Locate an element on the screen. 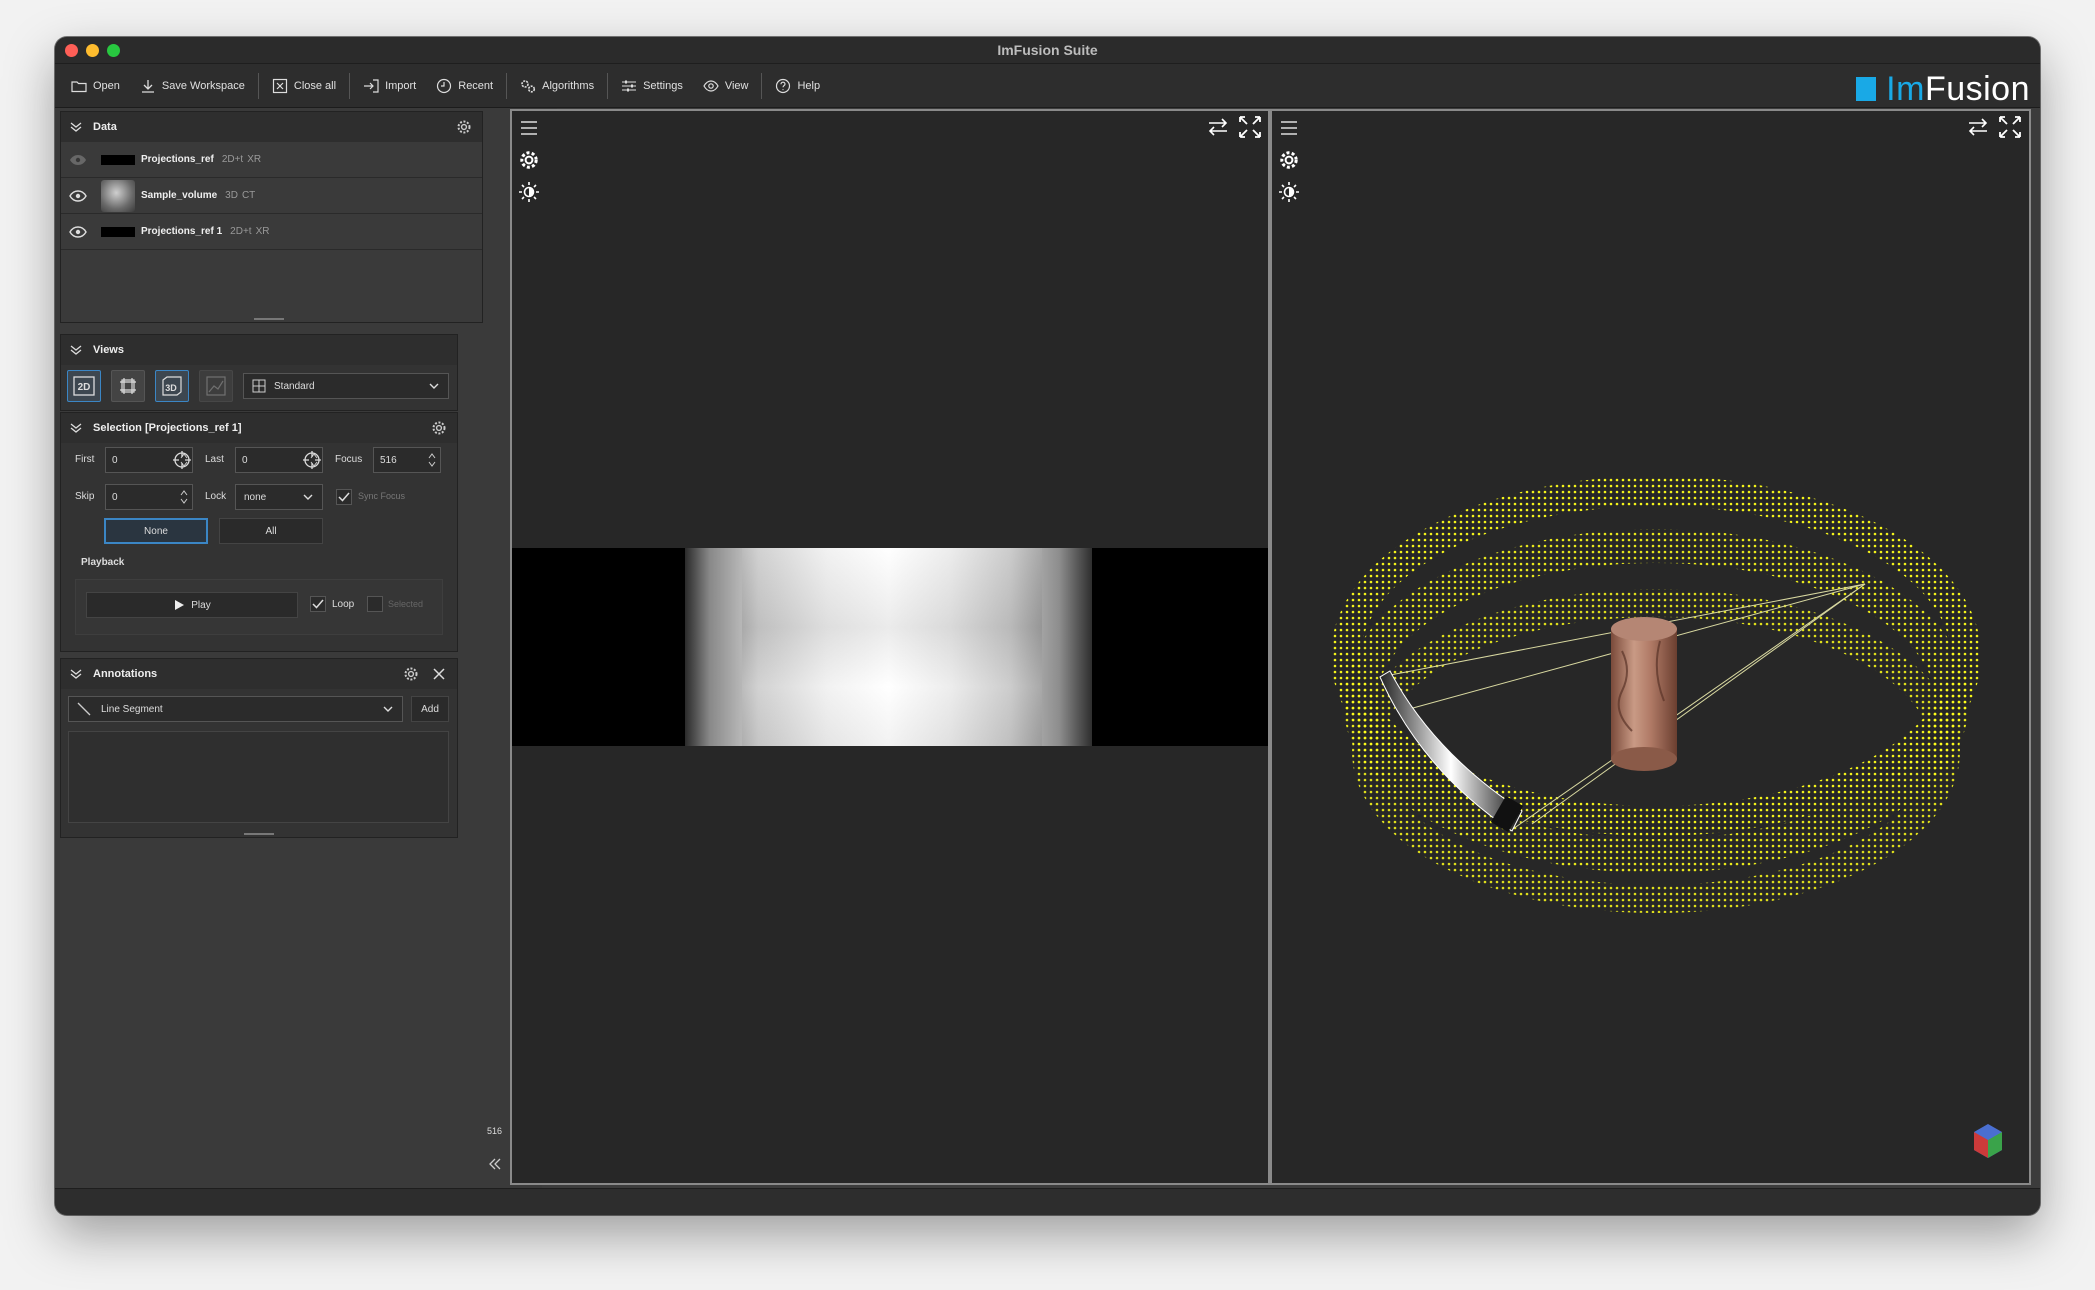 This screenshot has height=1290, width=2095. window-title: ImFusion Suite is located at coordinates (1047, 50).